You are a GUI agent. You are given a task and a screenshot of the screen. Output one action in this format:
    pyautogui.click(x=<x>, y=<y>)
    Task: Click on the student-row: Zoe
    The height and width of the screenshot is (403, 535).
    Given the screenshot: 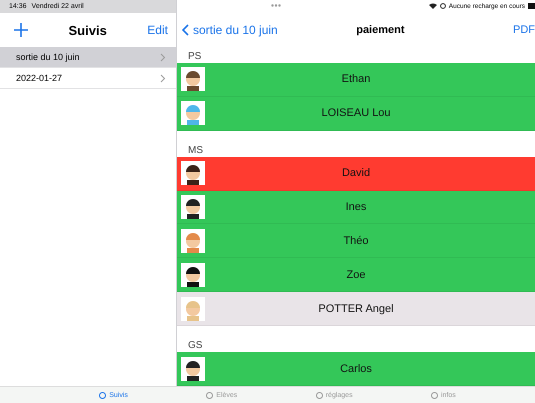 What is the action you would take?
    pyautogui.click(x=356, y=275)
    